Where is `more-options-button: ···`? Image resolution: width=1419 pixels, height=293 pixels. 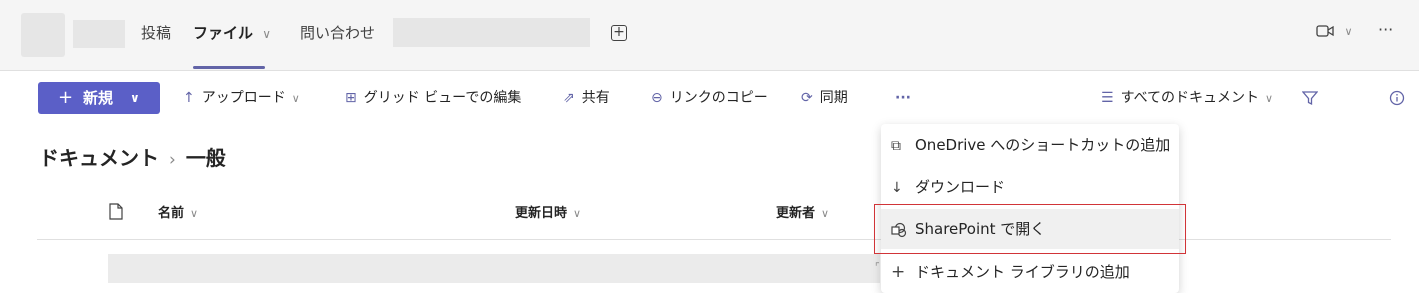
more-options-button: ··· is located at coordinates (1385, 29).